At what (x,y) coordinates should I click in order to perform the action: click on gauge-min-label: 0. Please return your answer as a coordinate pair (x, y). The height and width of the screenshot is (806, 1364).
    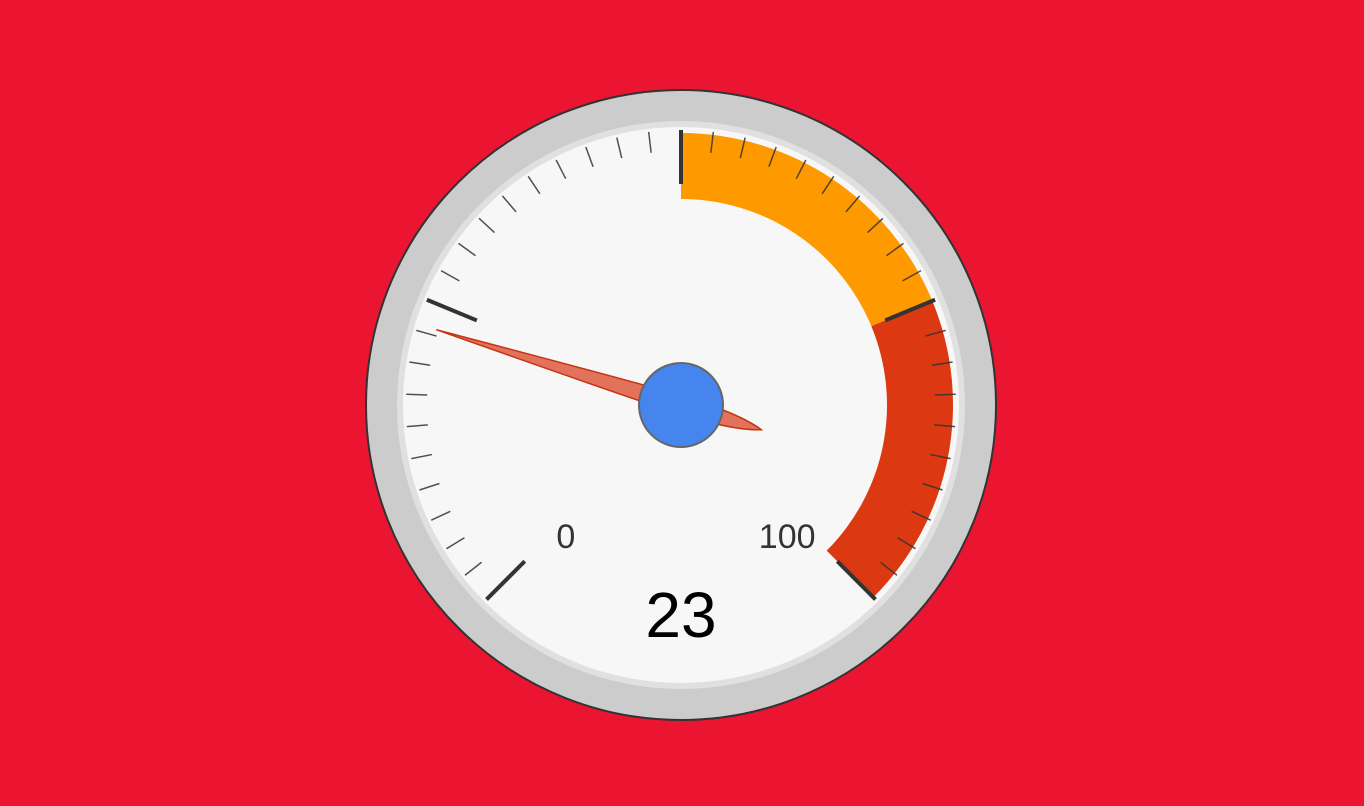
    Looking at the image, I should click on (565, 537).